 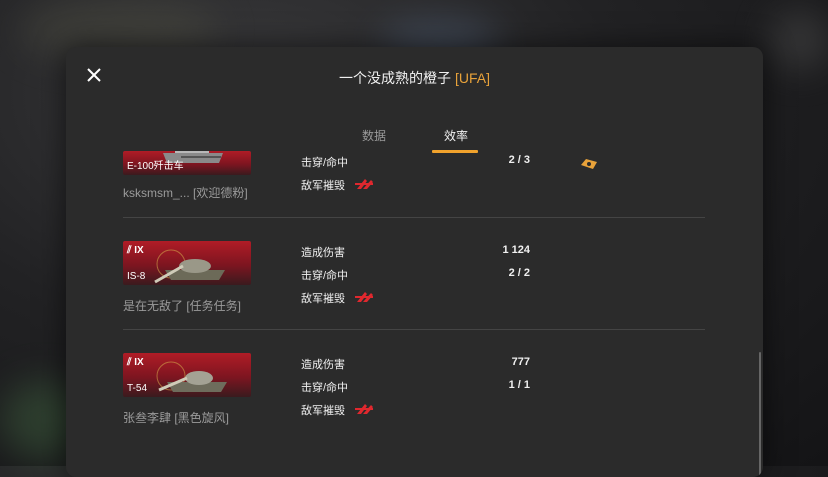 What do you see at coordinates (589, 164) in the screenshot?
I see `medal-badge-icon` at bounding box center [589, 164].